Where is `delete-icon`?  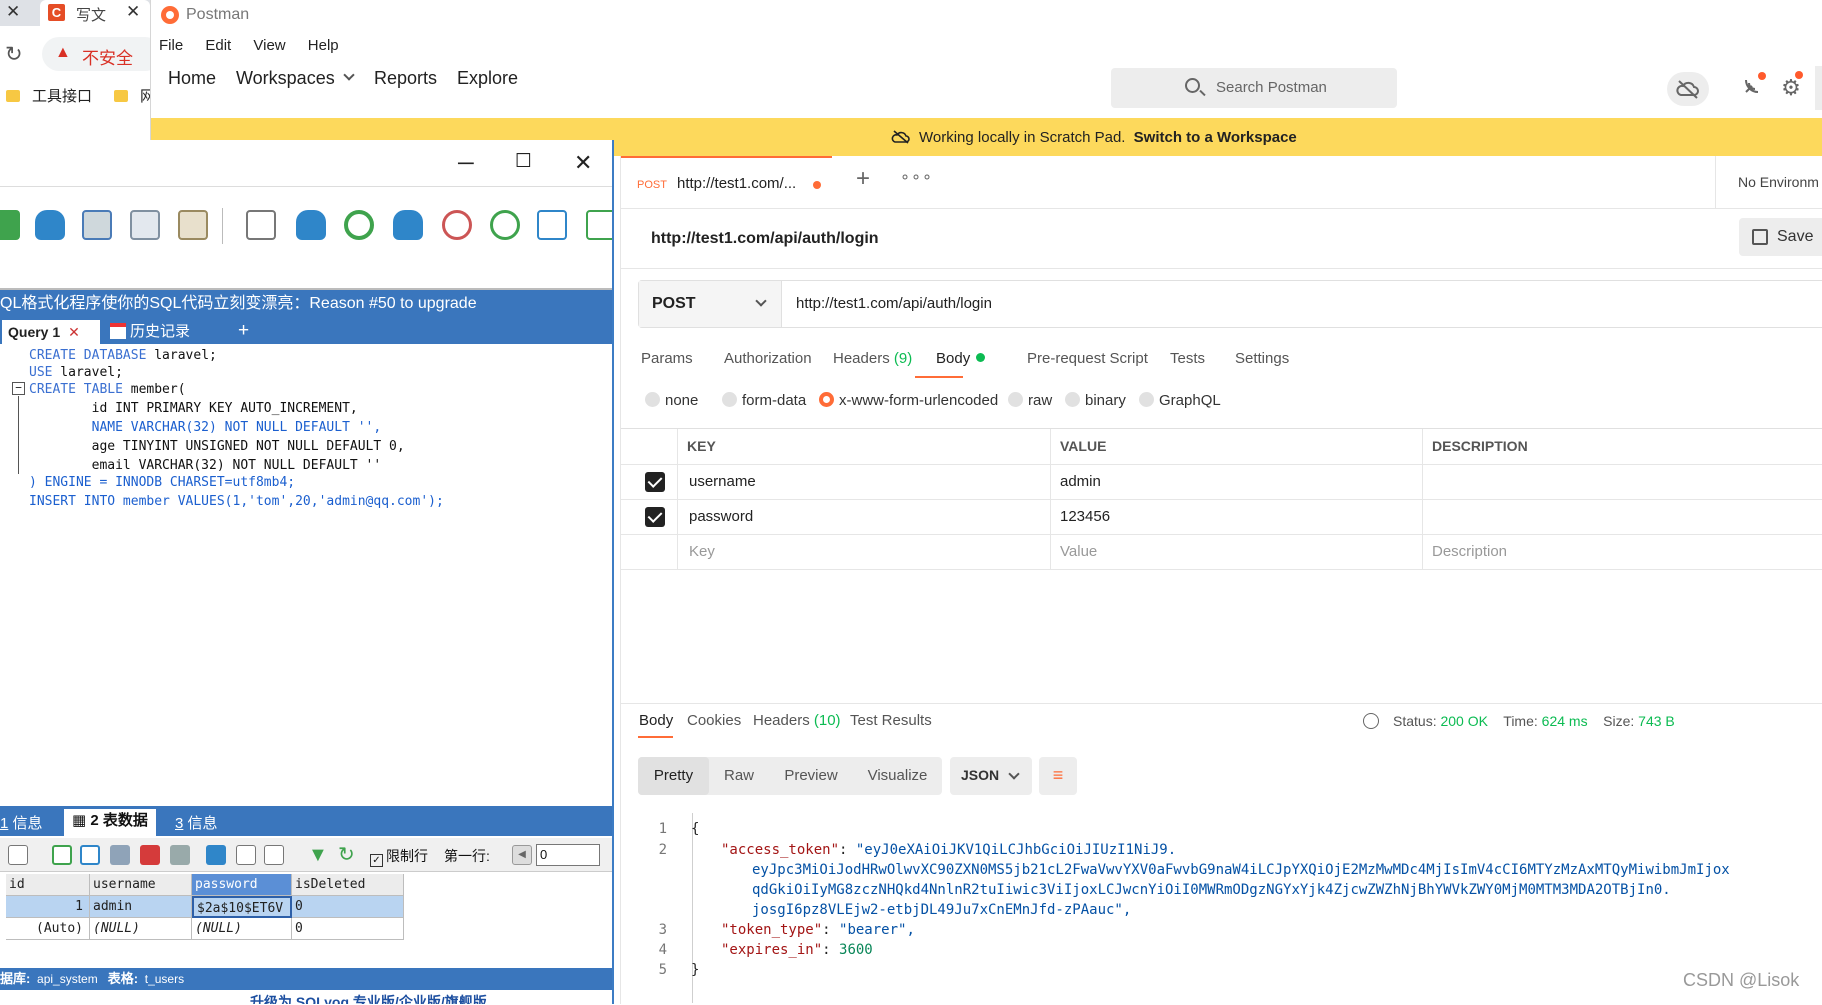
delete-icon is located at coordinates (150, 855).